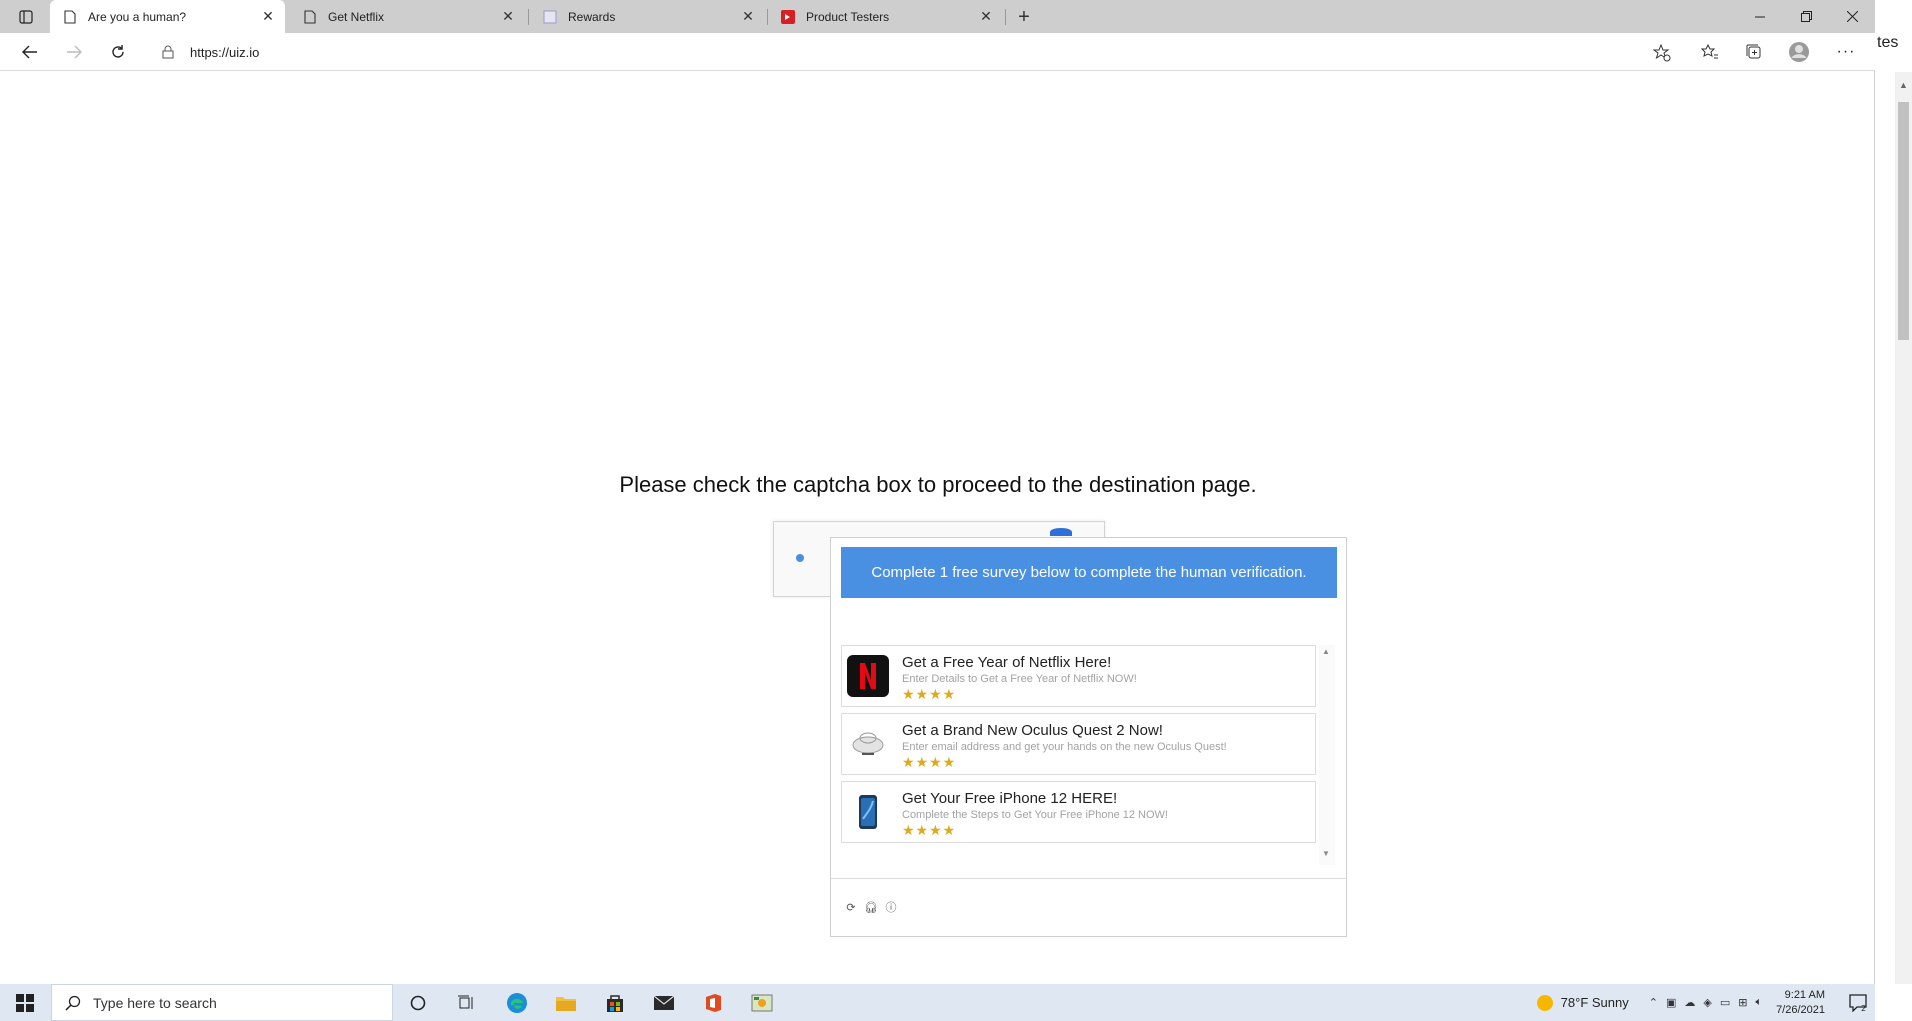 This screenshot has width=1912, height=1021. Describe the element at coordinates (74, 52) in the screenshot. I see `forward-button` at that location.